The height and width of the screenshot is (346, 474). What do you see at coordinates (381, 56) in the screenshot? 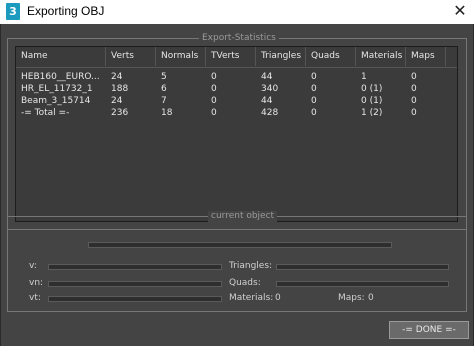
I see `column-header-materials: Materials` at bounding box center [381, 56].